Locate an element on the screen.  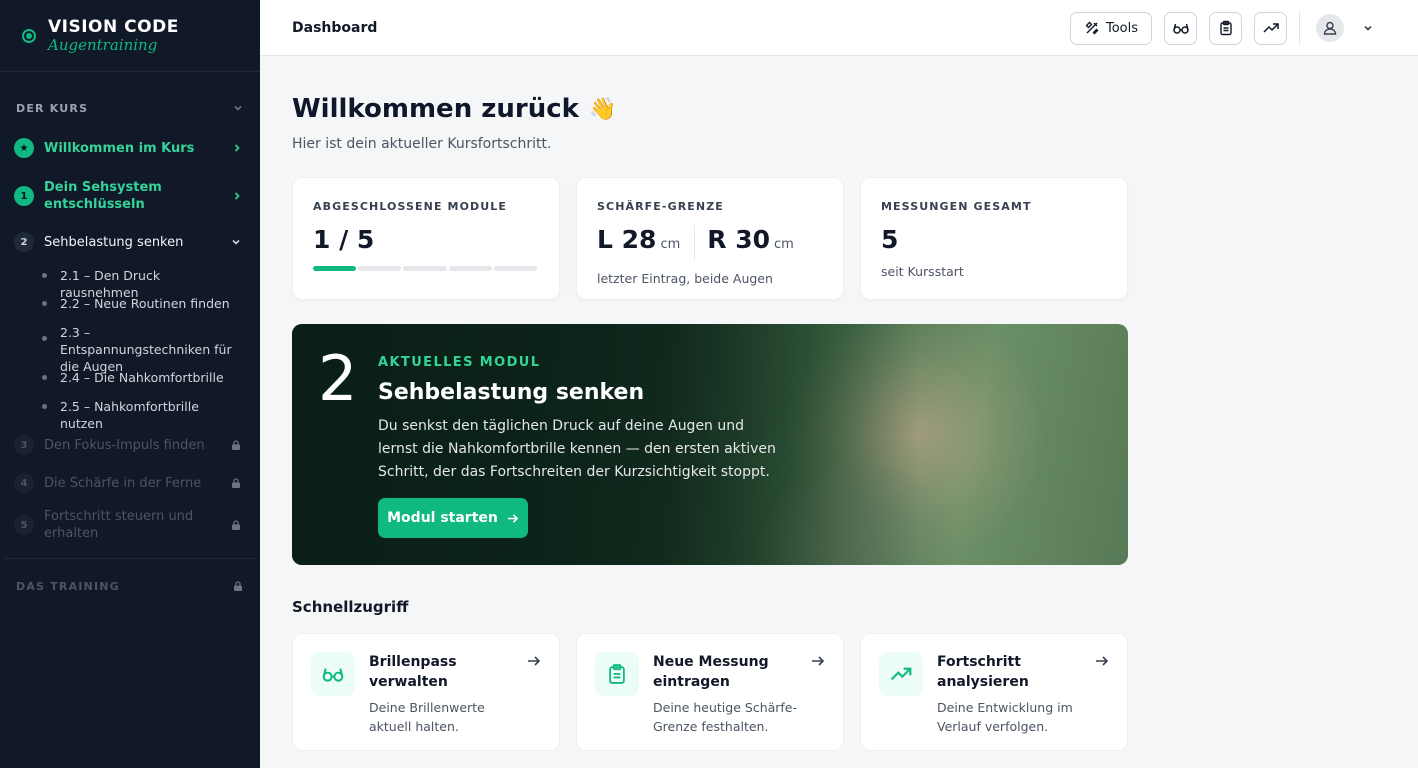
star-icon: ★ is located at coordinates (24, 148).